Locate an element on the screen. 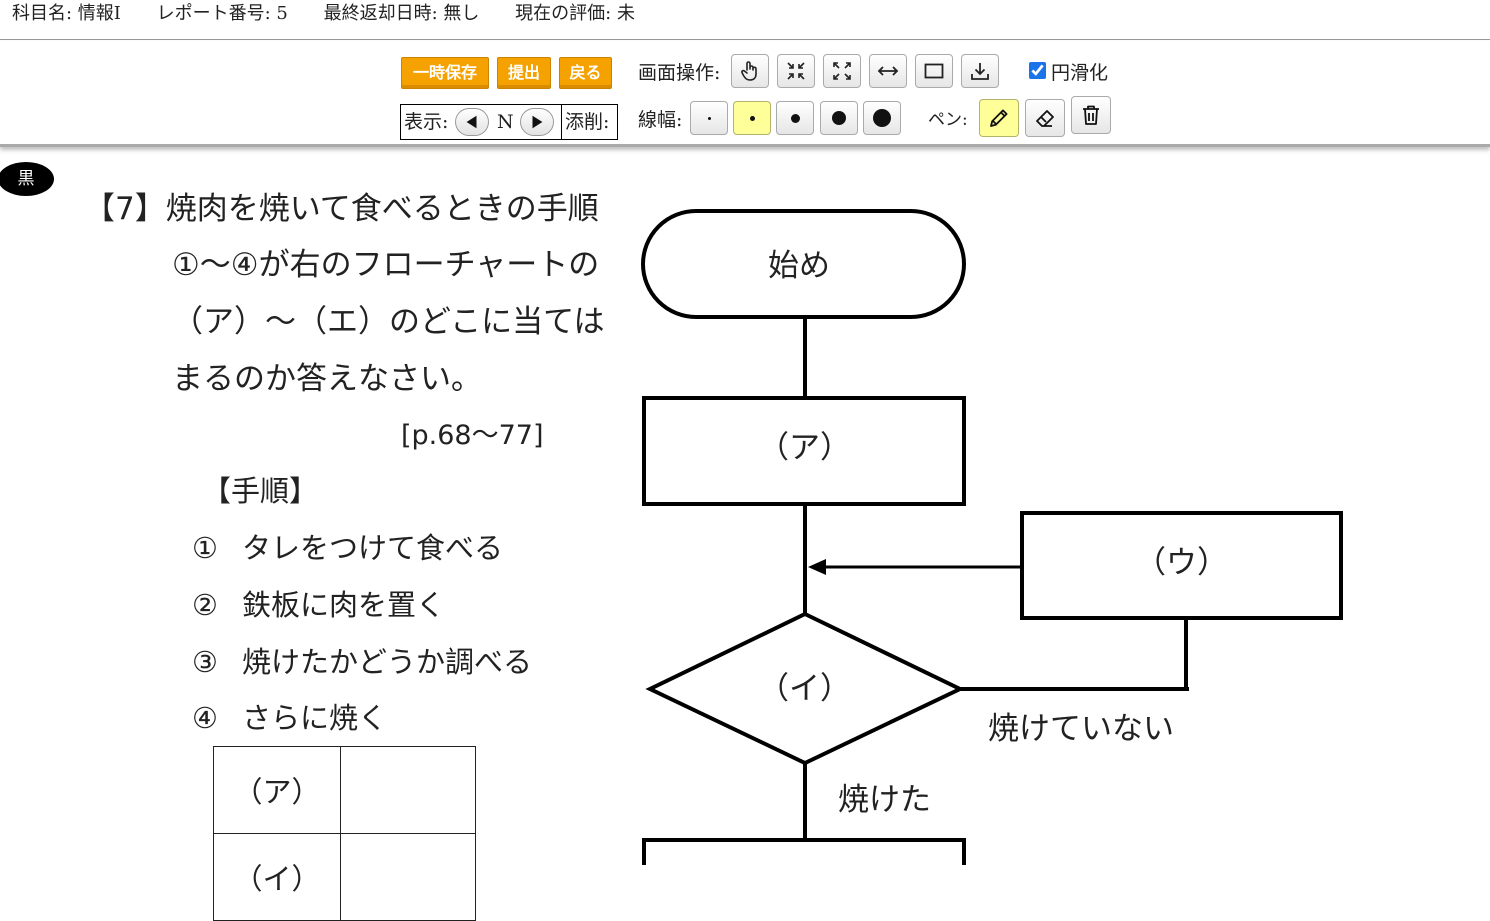 Image resolution: width=1490 pixels, height=921 pixels. process-box-e is located at coordinates (804, 851).